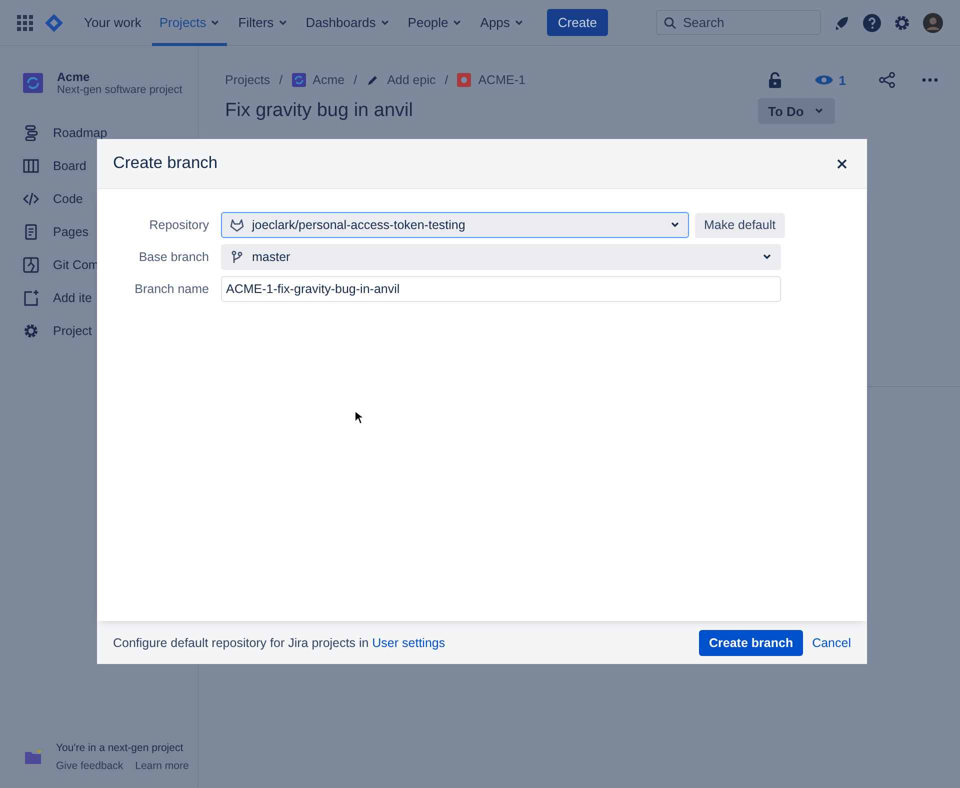  What do you see at coordinates (179, 225) in the screenshot?
I see `field-label: Repository` at bounding box center [179, 225].